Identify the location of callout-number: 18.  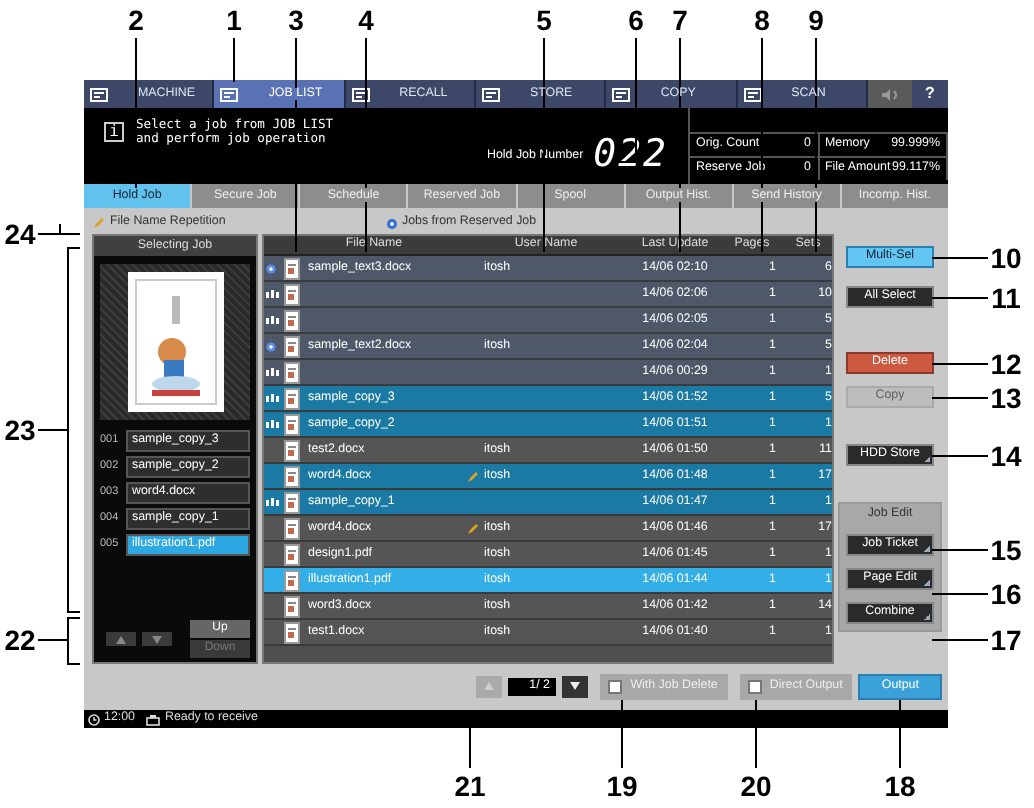
(900, 786).